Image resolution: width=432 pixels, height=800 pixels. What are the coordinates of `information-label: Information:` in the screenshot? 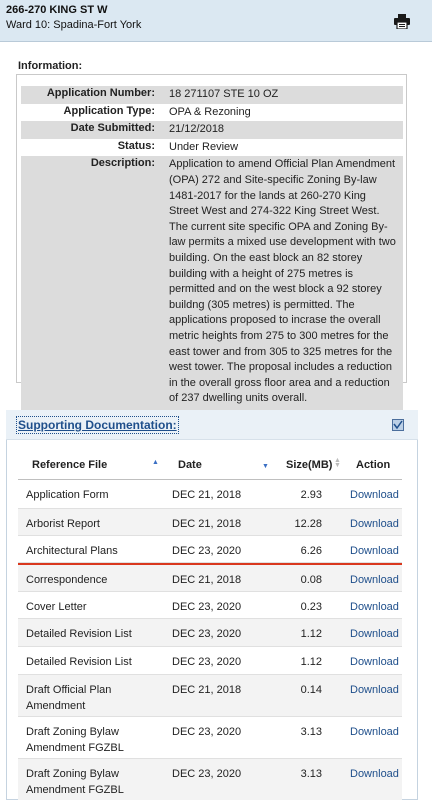 It's located at (50, 66).